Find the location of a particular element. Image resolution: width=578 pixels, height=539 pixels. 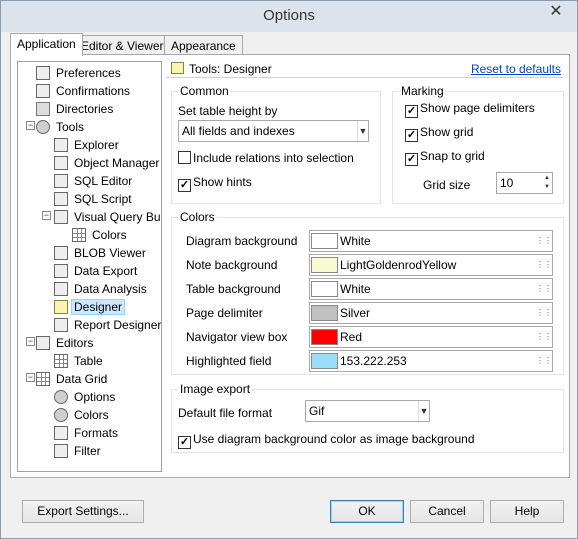

tree-item-sql-editor: SQL Editor is located at coordinates (94, 181).